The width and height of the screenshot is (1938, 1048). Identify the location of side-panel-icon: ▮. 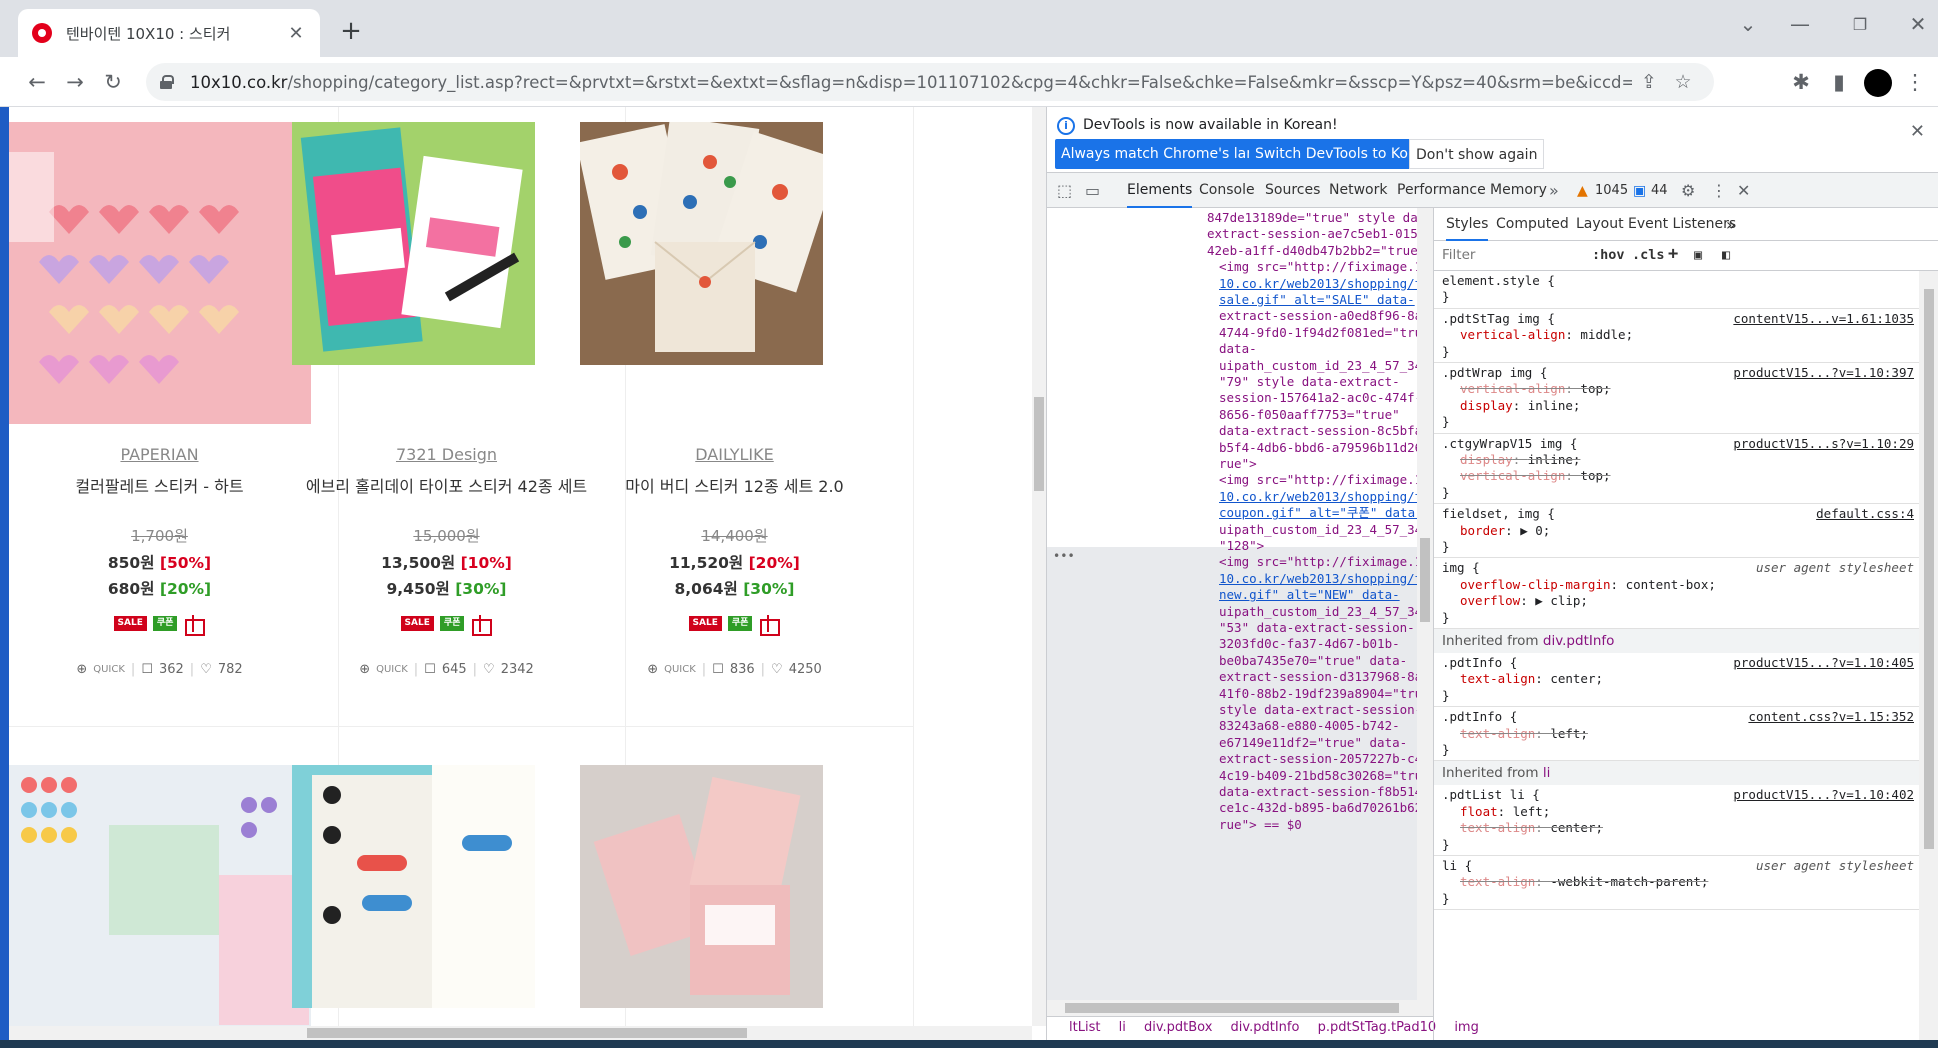
(1839, 82).